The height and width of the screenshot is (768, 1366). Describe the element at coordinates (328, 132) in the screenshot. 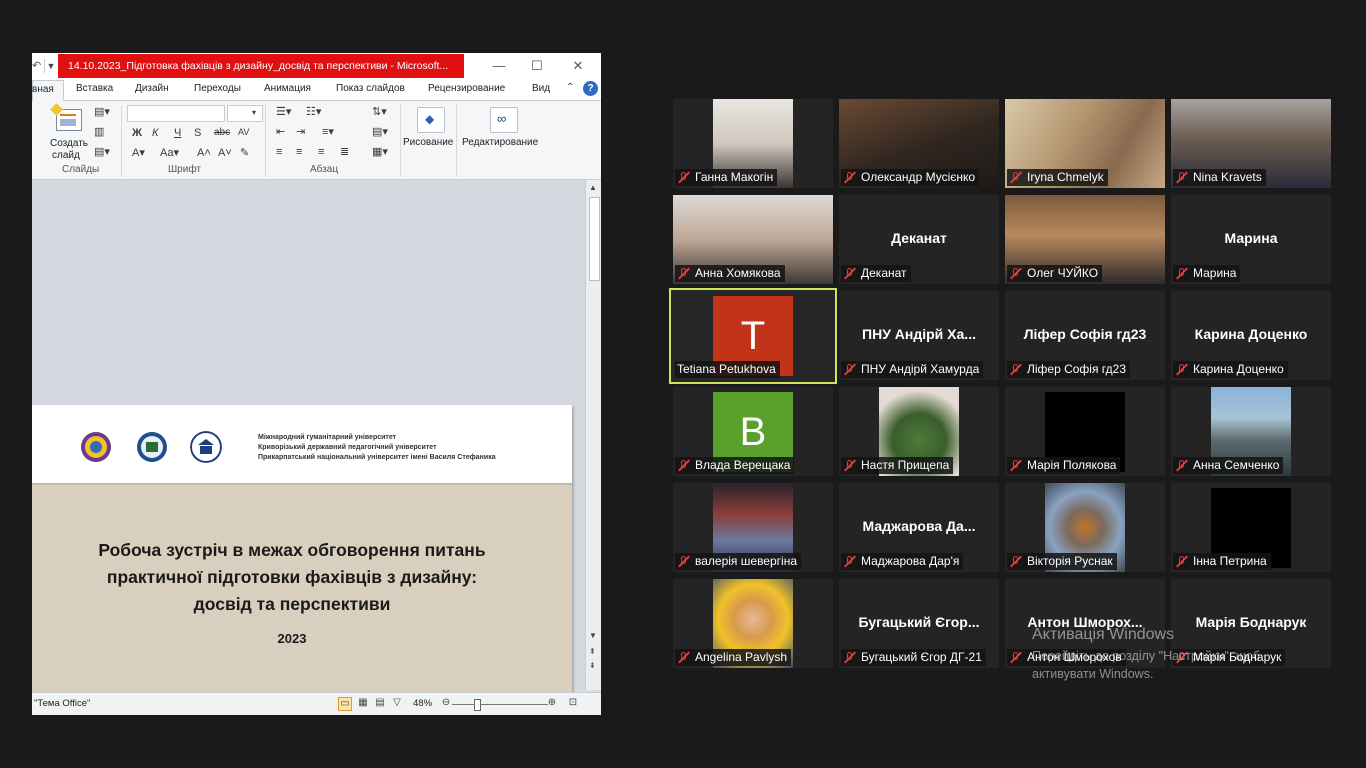

I see `line-spacing-icon: ≡▾` at that location.